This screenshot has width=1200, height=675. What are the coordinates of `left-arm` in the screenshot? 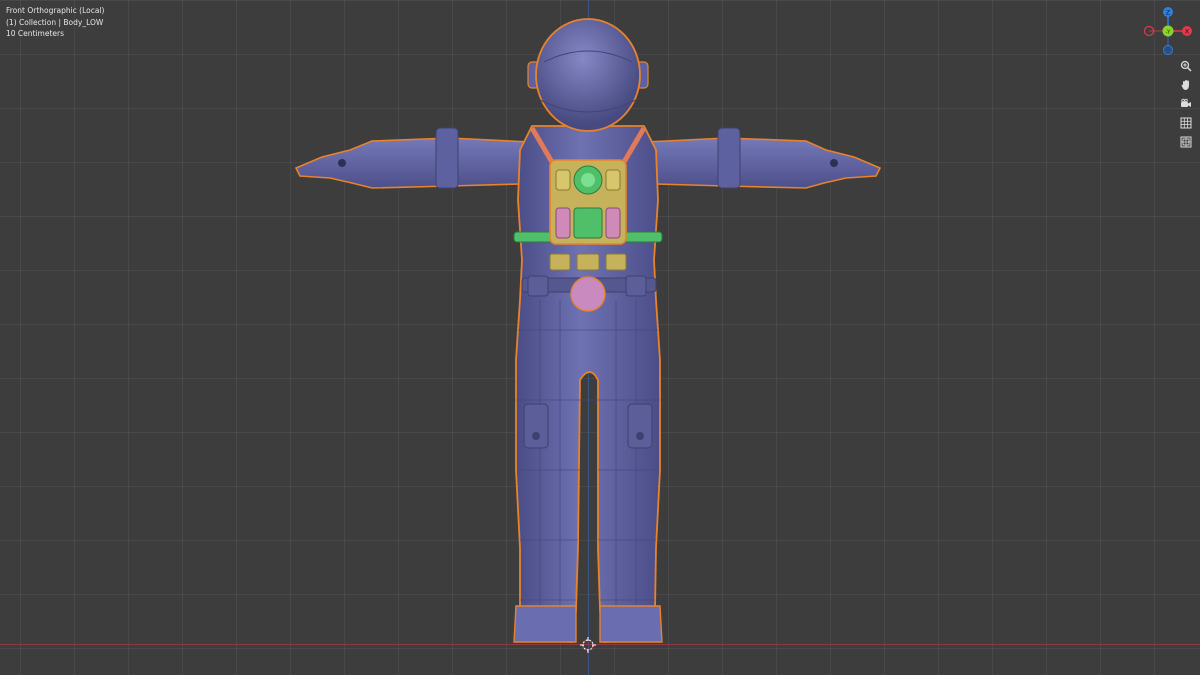 It's located at (413, 163).